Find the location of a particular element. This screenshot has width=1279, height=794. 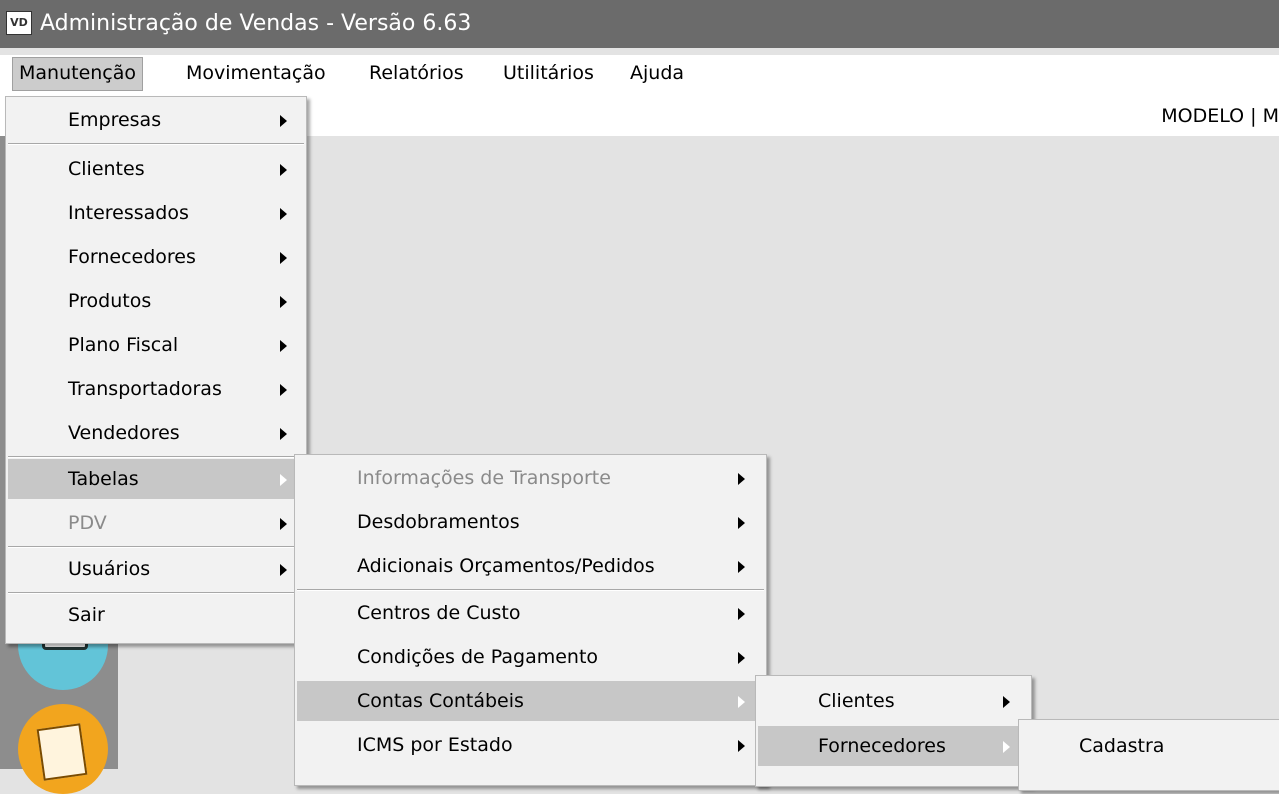

menu-item-contas-clientes: Clientes is located at coordinates (893, 701).